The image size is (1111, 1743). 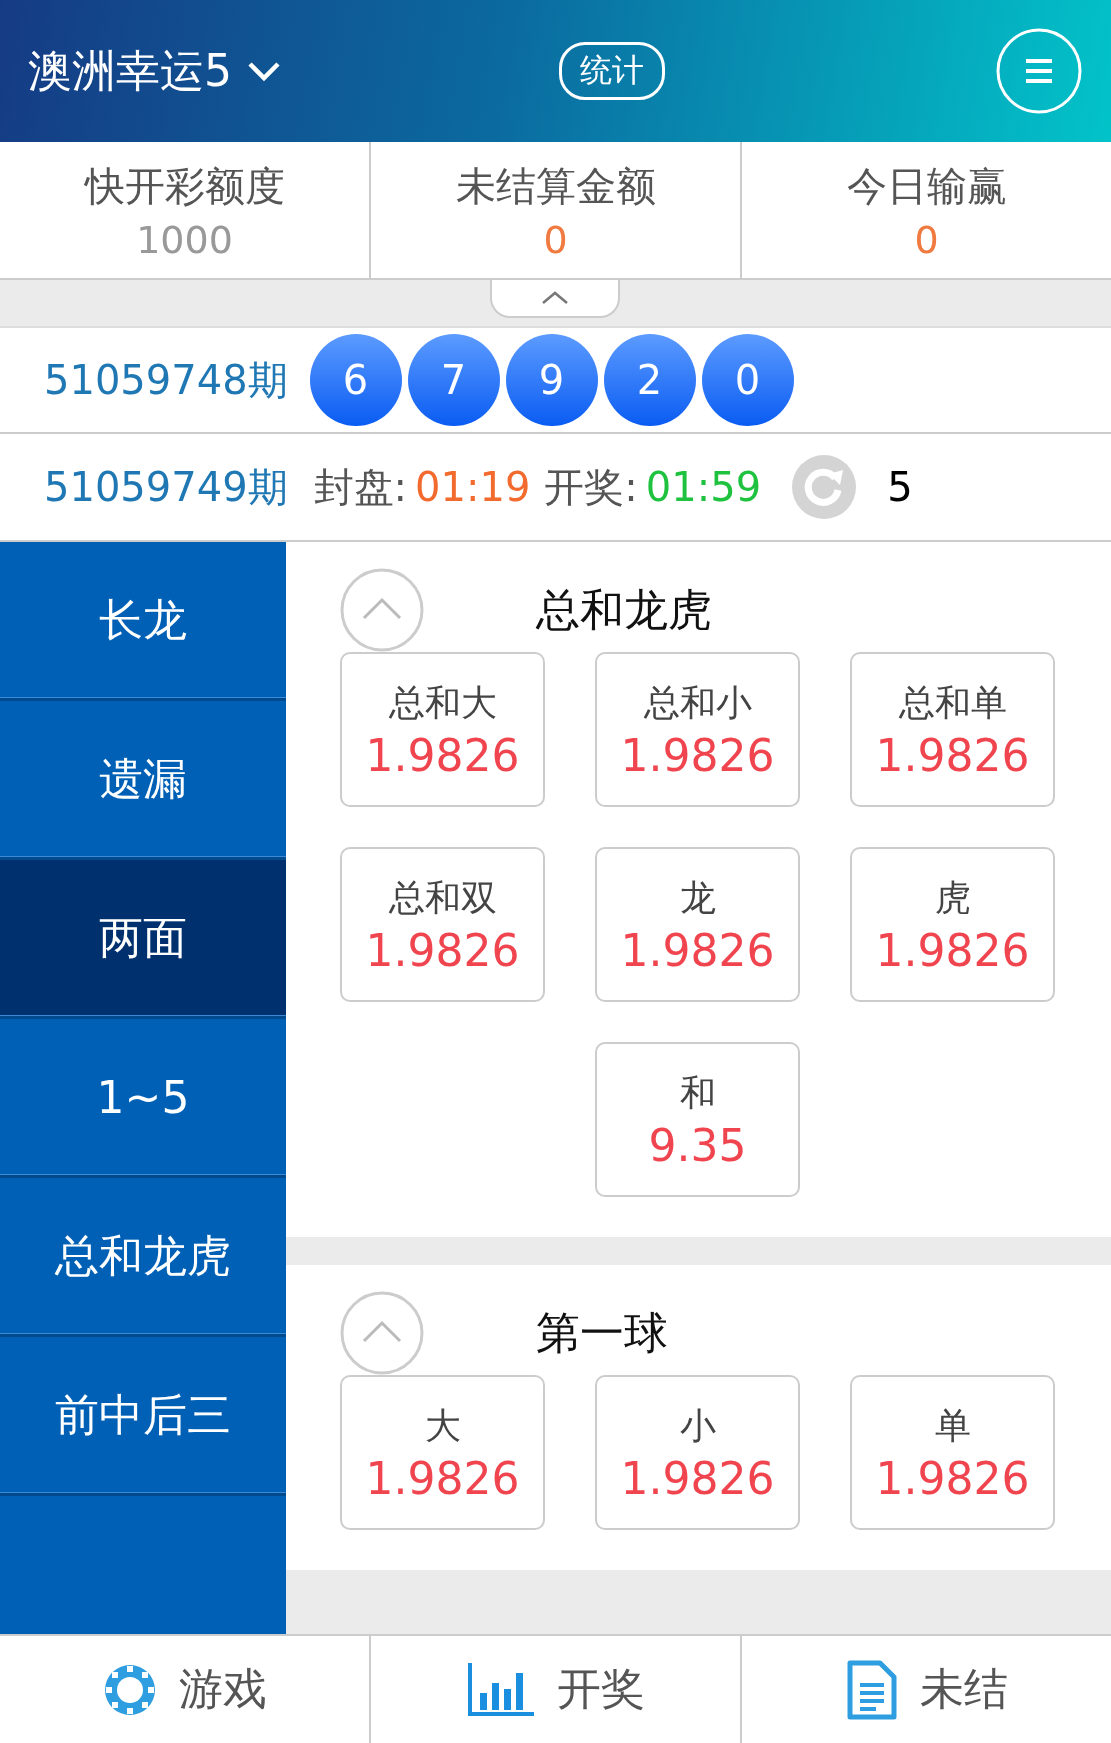 I want to click on menu-icon, so click(x=1039, y=71).